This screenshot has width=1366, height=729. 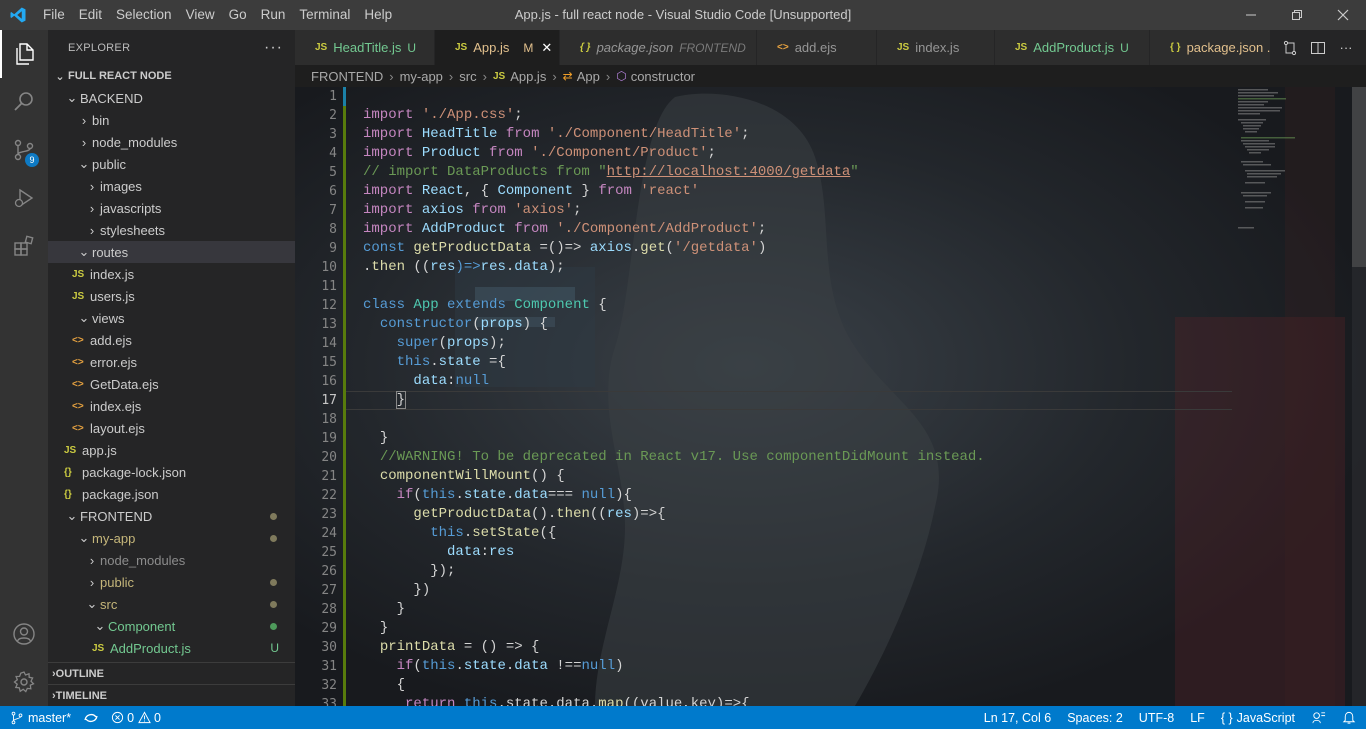 I want to click on tree-item: <> add.ejs, so click(x=171, y=340).